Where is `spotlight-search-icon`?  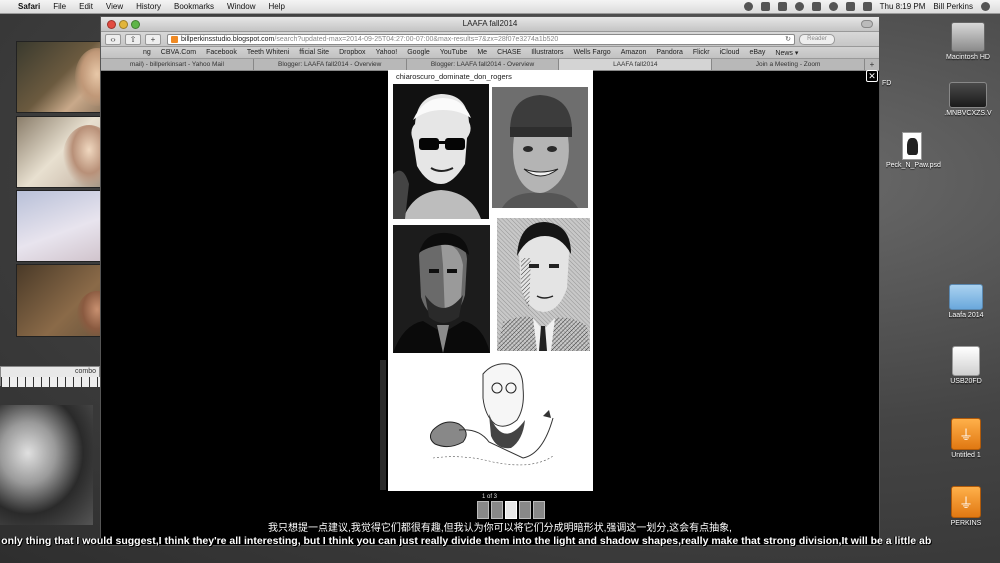
spotlight-search-icon is located at coordinates (985, 6).